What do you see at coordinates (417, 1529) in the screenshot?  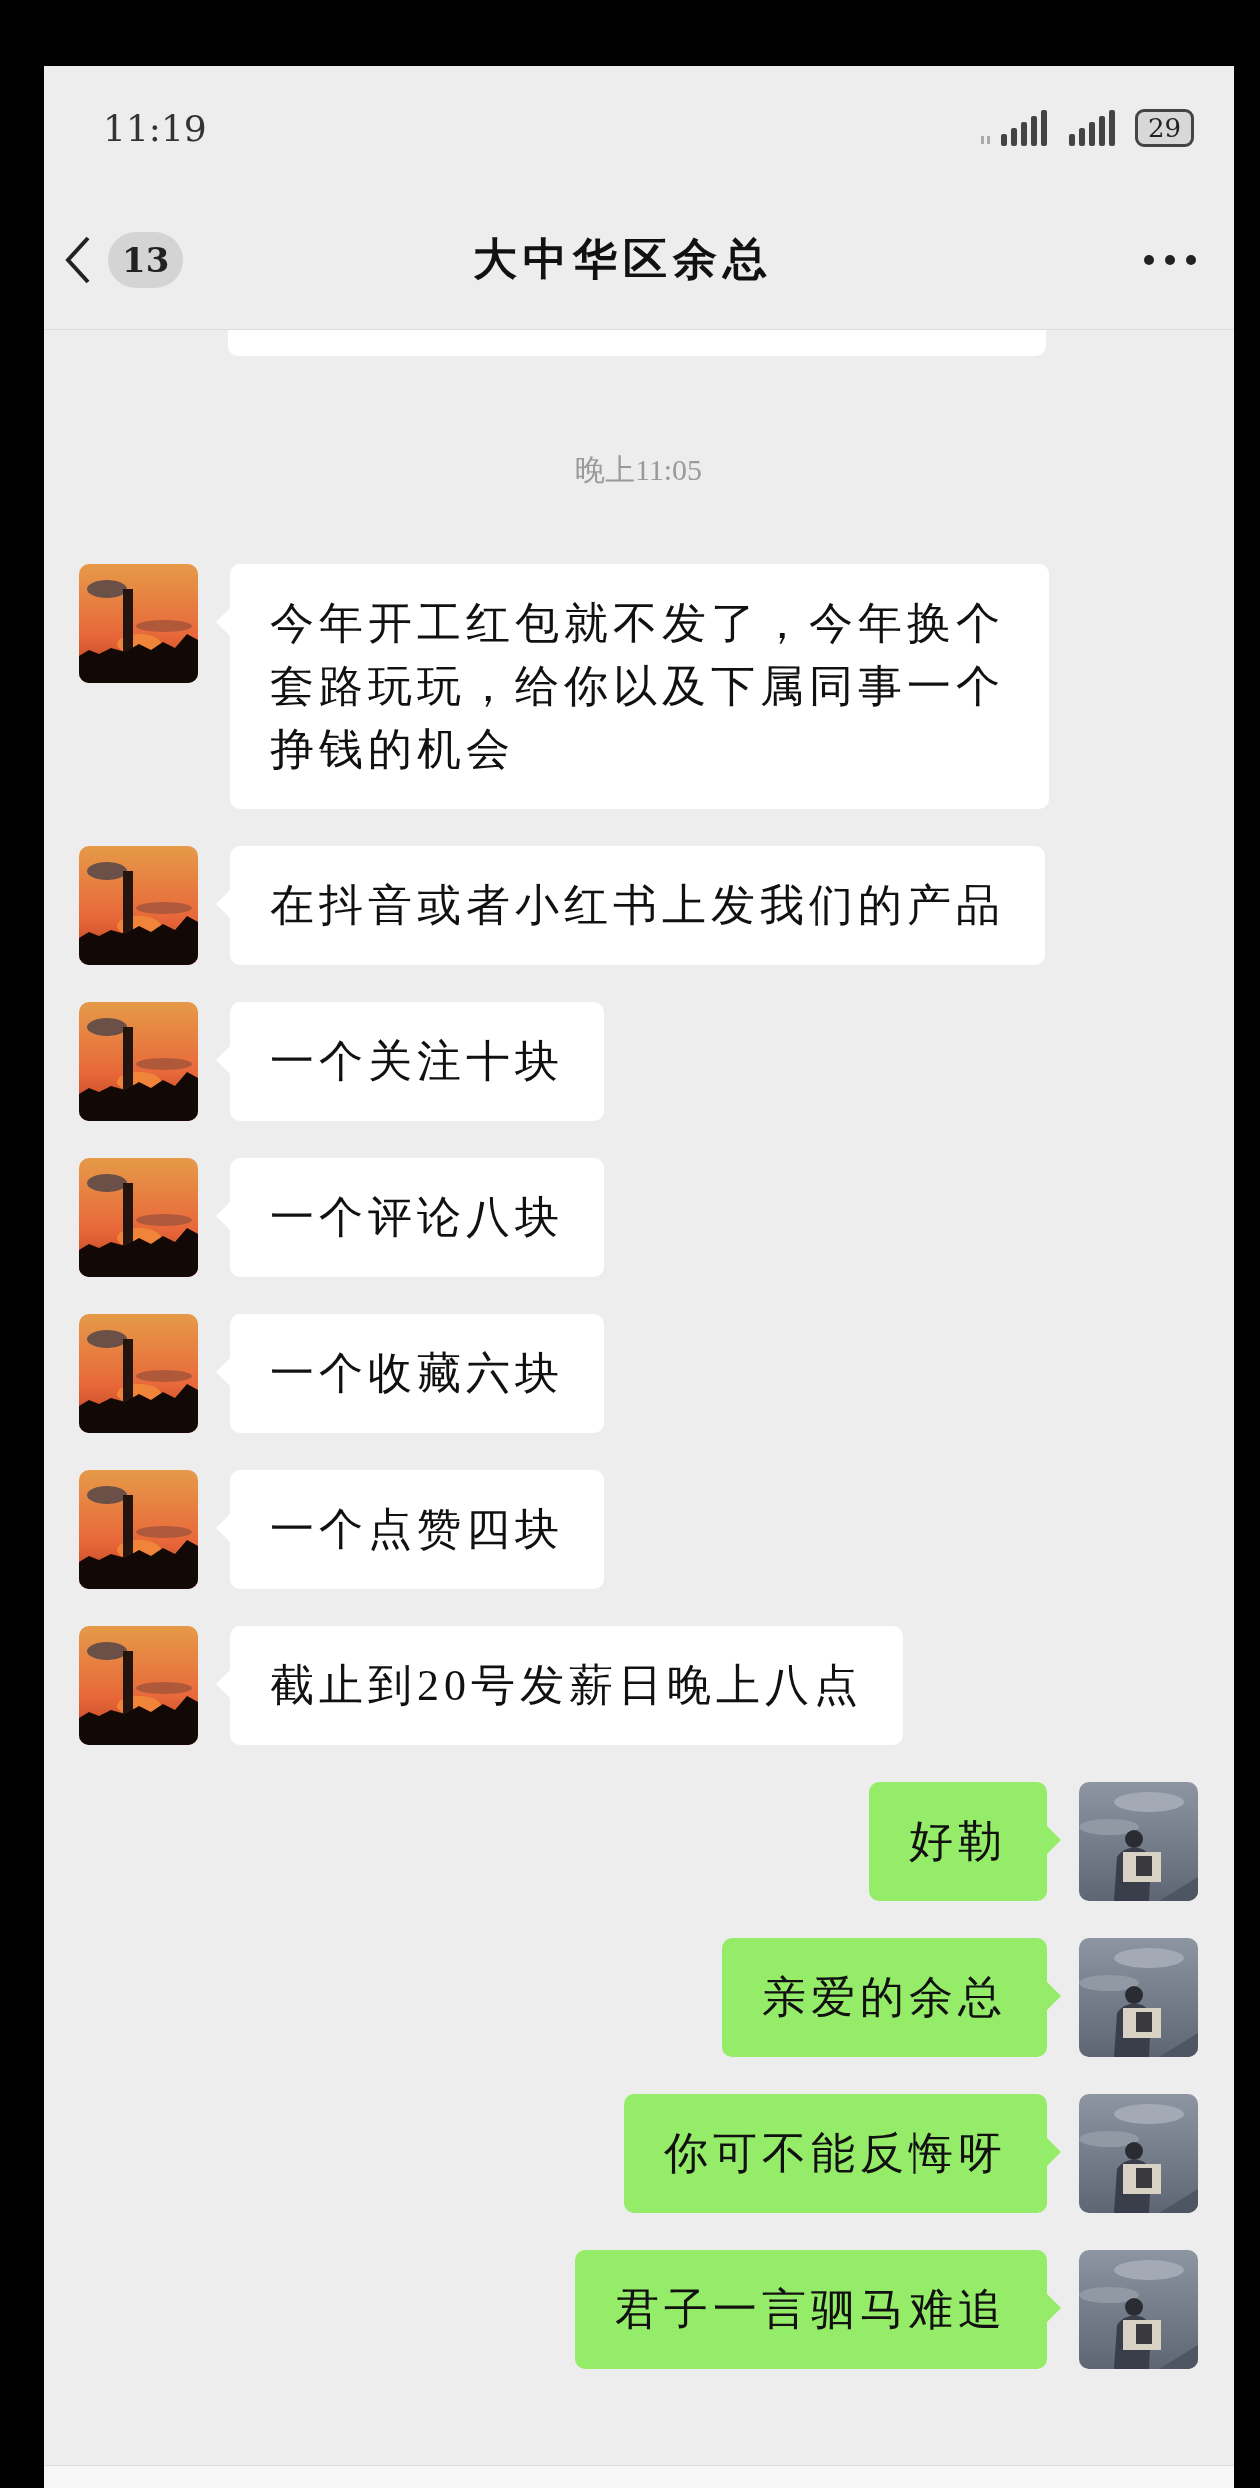 I see `message-bubble: 一个点赞四块` at bounding box center [417, 1529].